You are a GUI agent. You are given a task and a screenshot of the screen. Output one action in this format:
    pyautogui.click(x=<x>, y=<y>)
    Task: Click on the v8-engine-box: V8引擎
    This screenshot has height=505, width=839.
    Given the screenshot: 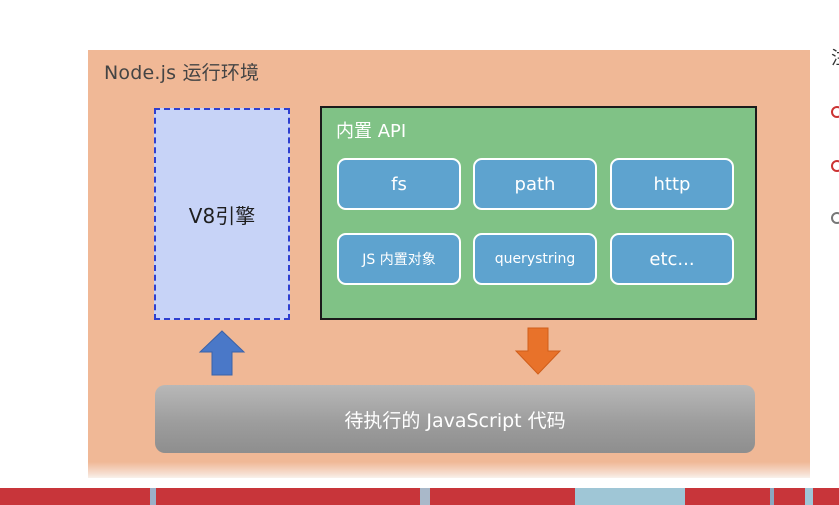 What is the action you would take?
    pyautogui.click(x=222, y=214)
    